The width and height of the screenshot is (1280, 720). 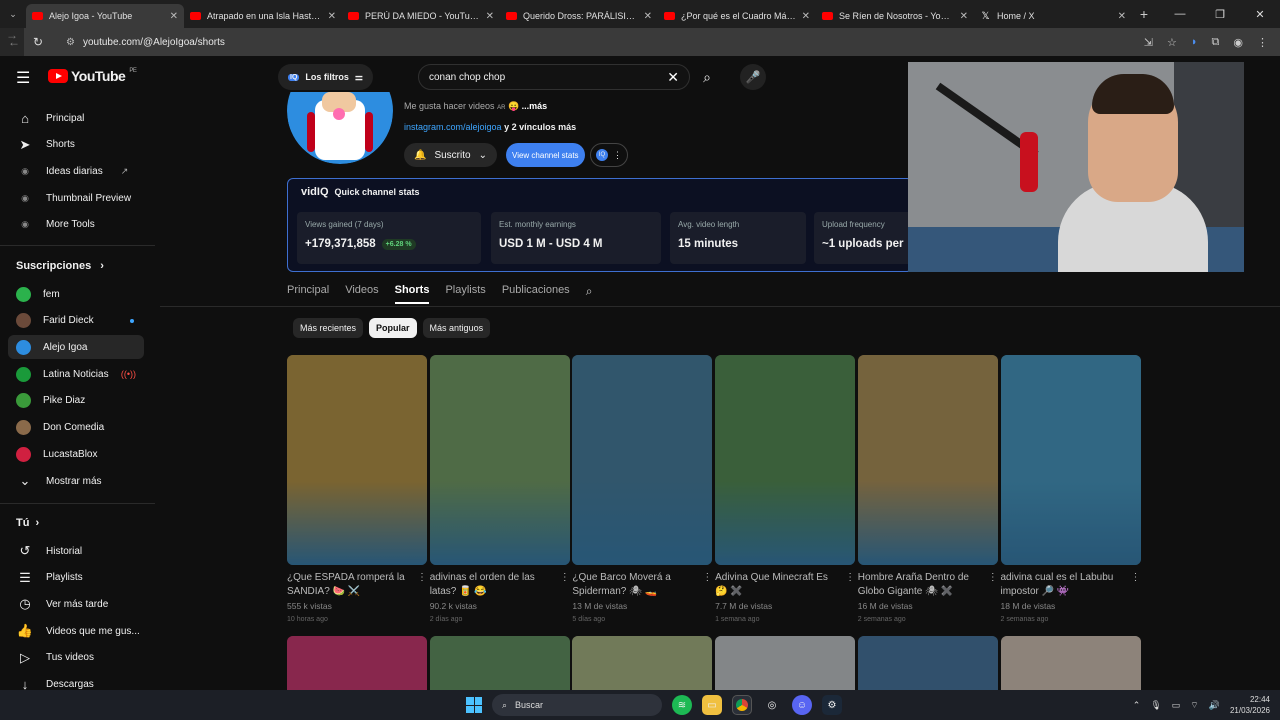 What do you see at coordinates (76, 454) in the screenshot?
I see `sidebar-subscription: LucastaBlox` at bounding box center [76, 454].